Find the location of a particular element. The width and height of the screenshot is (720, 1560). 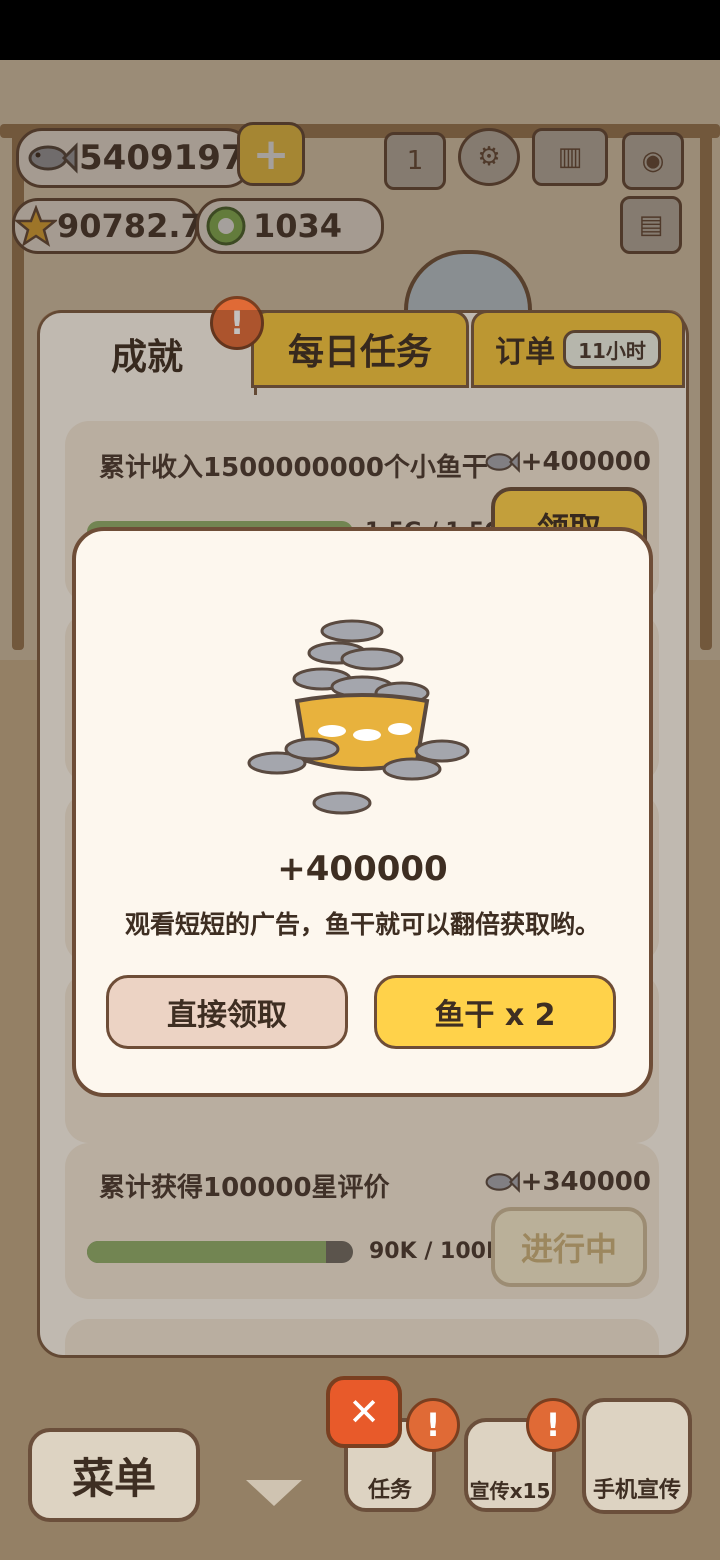

double-reward-button: 鱼干 x 2 is located at coordinates (495, 1012).